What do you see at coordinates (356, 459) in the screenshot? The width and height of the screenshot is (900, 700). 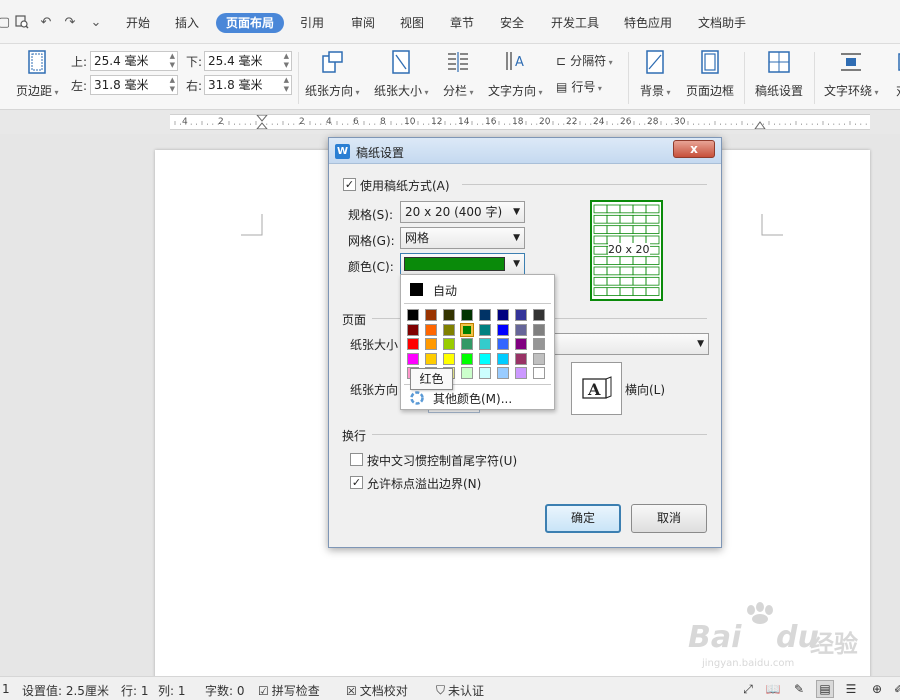 I see `cjk-control-checkbox` at bounding box center [356, 459].